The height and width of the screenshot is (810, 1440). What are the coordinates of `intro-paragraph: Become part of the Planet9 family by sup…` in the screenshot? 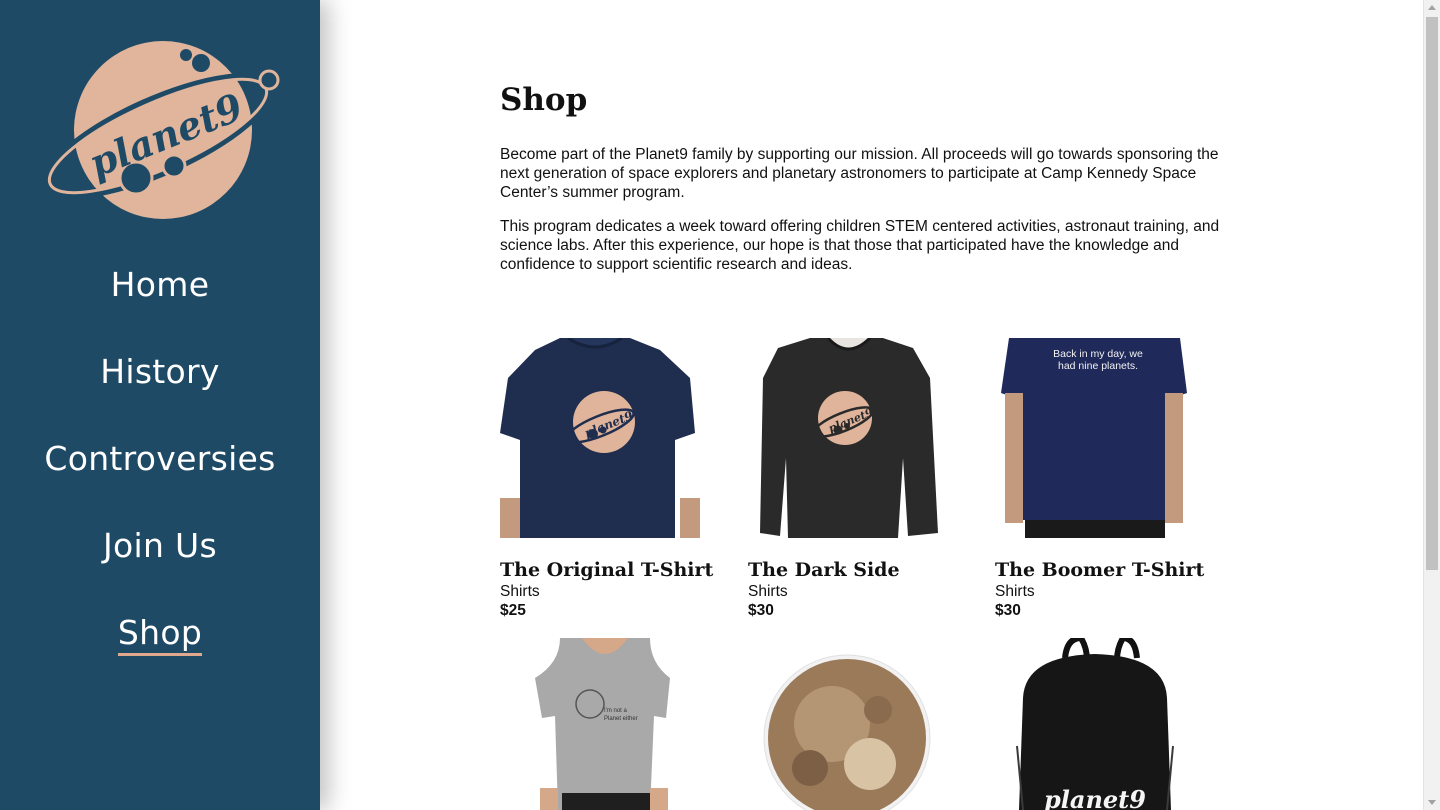 It's located at (859, 173).